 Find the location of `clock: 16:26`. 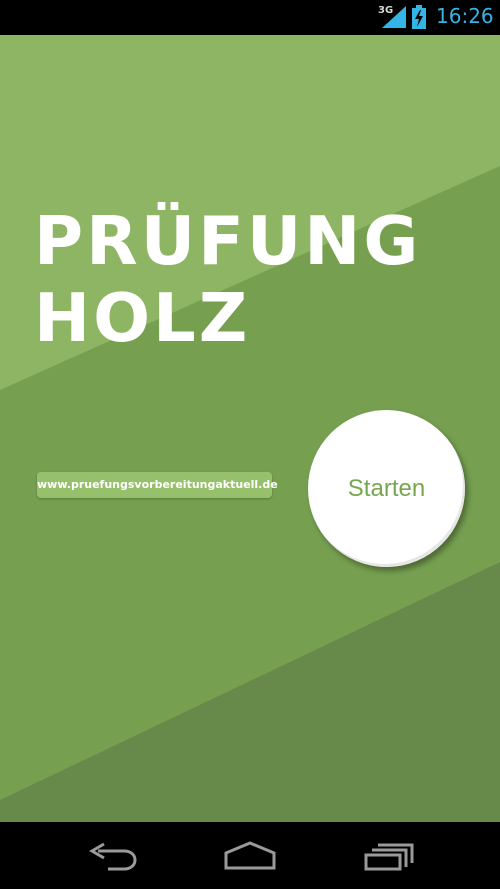

clock: 16:26 is located at coordinates (465, 16).